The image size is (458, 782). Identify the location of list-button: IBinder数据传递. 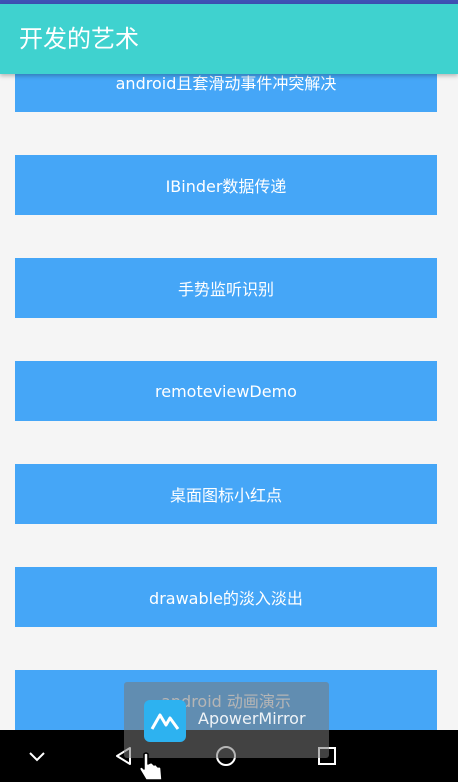
(226, 185).